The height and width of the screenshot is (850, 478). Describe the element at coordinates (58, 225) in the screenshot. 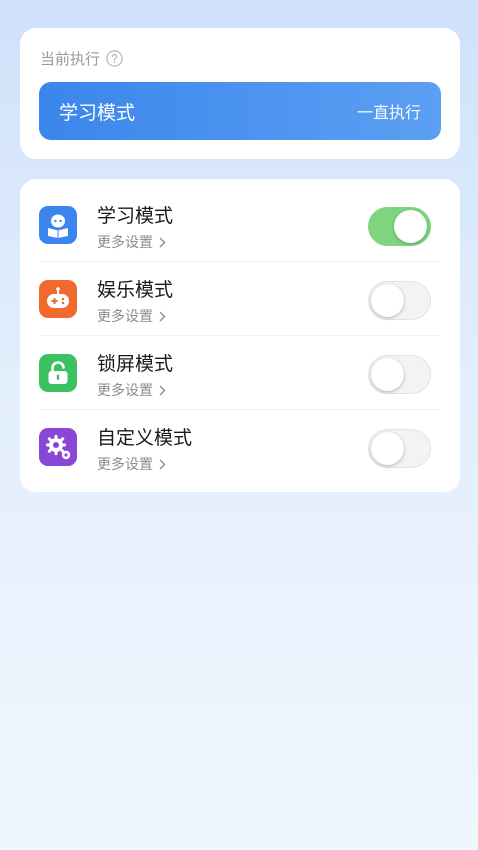

I see `study-icon` at that location.